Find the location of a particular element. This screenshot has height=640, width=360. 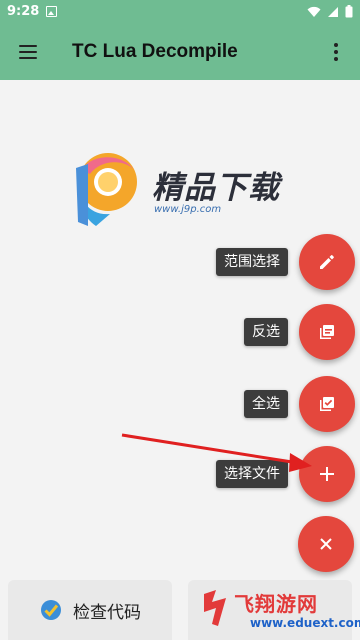

fei-logo-icon is located at coordinates (215, 608).